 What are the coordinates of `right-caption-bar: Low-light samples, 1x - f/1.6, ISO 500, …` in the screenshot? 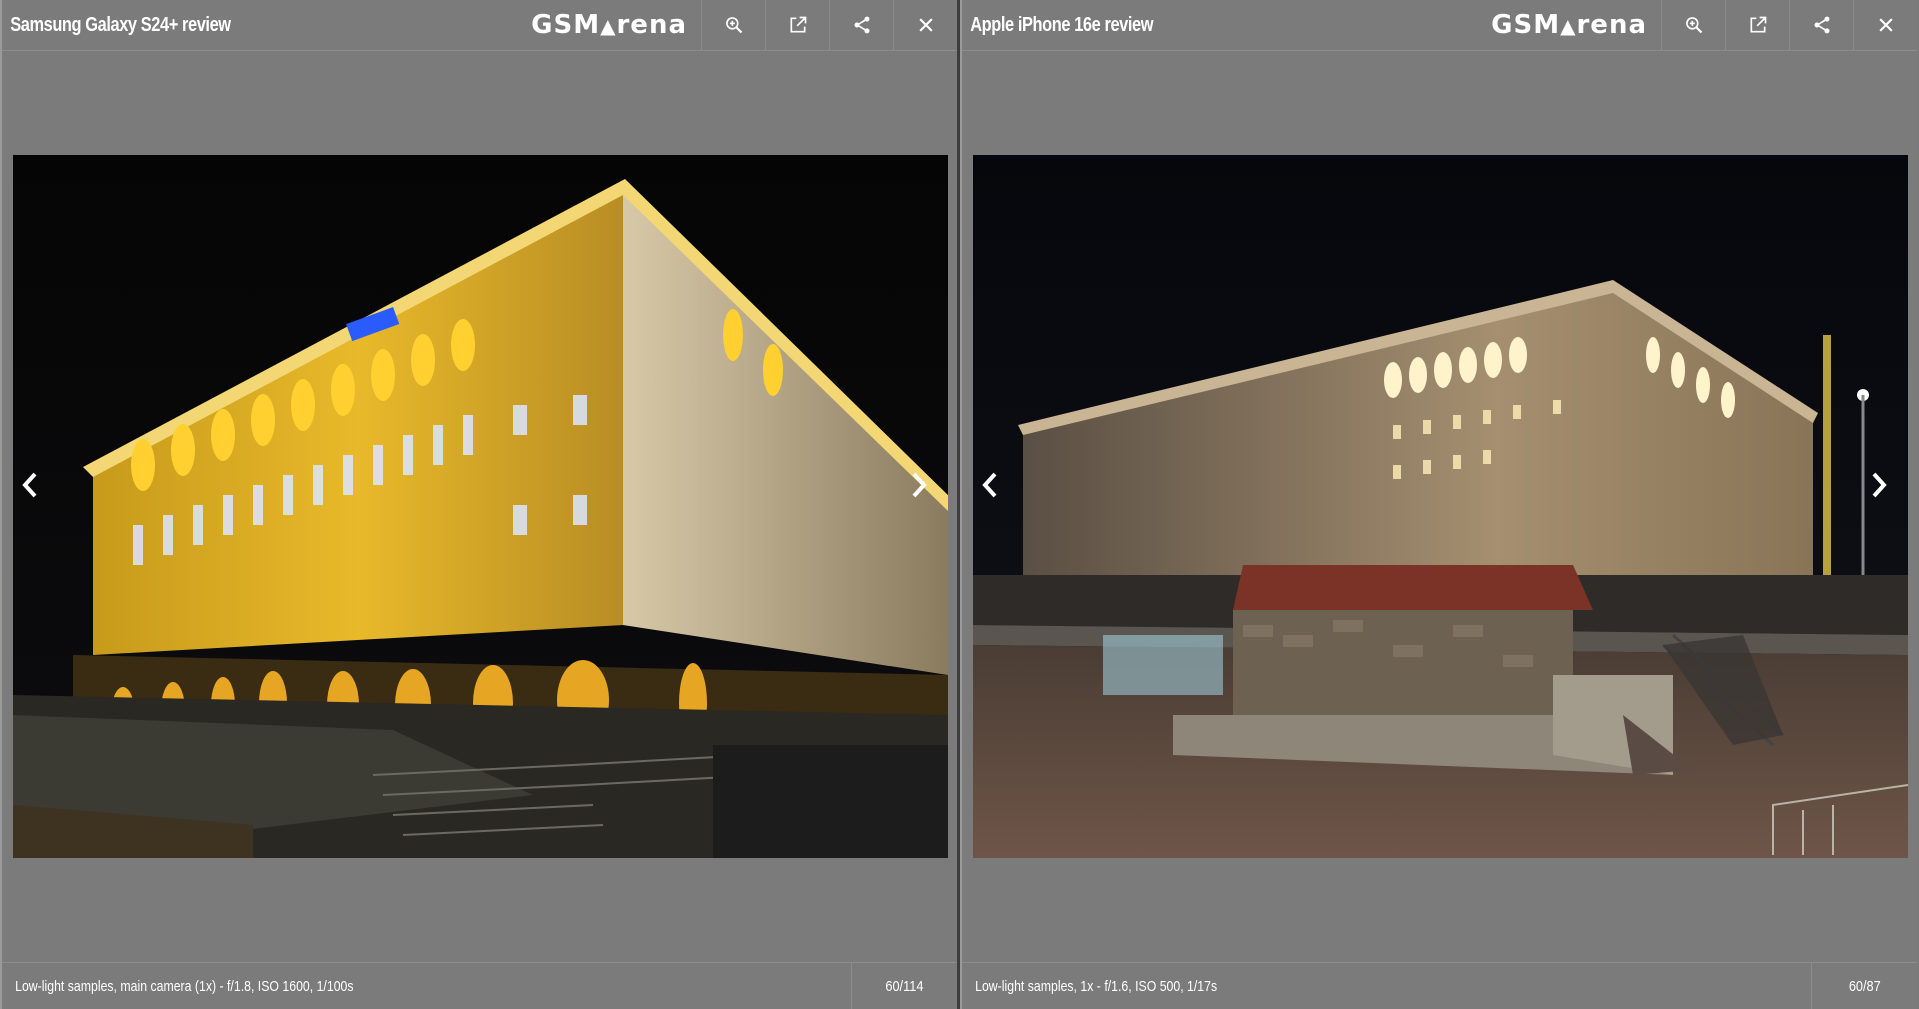 It's located at (1439, 985).